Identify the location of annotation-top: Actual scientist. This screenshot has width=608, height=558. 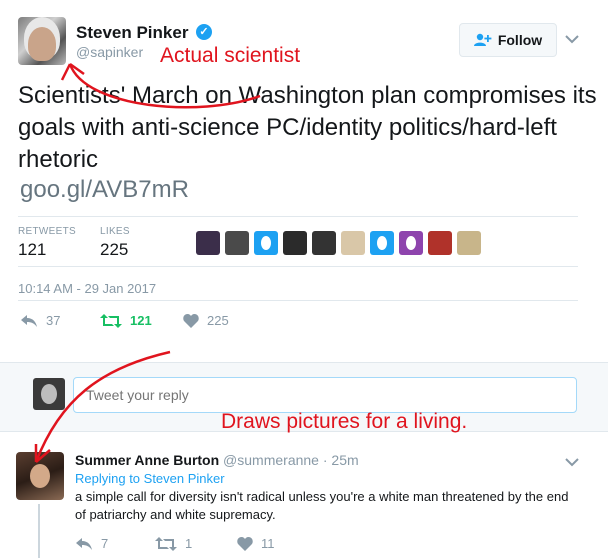
(230, 55).